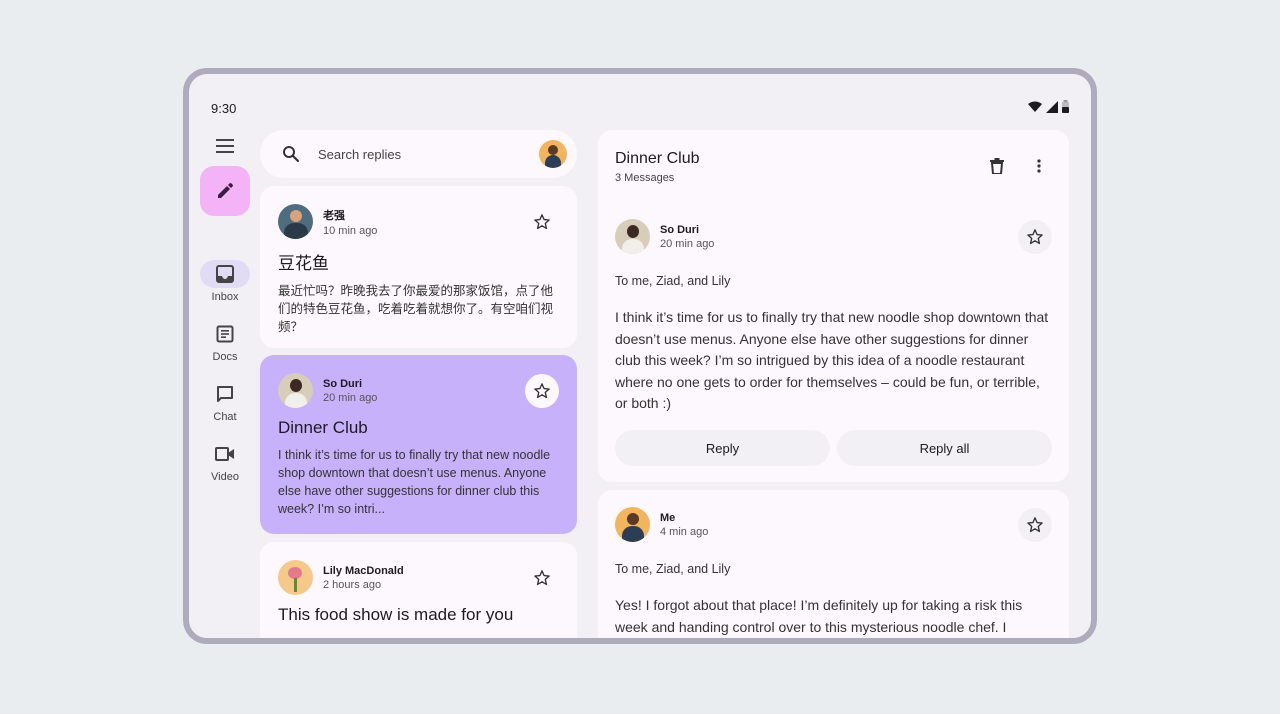 The width and height of the screenshot is (1280, 714). I want to click on reply-all-button: Reply all, so click(944, 448).